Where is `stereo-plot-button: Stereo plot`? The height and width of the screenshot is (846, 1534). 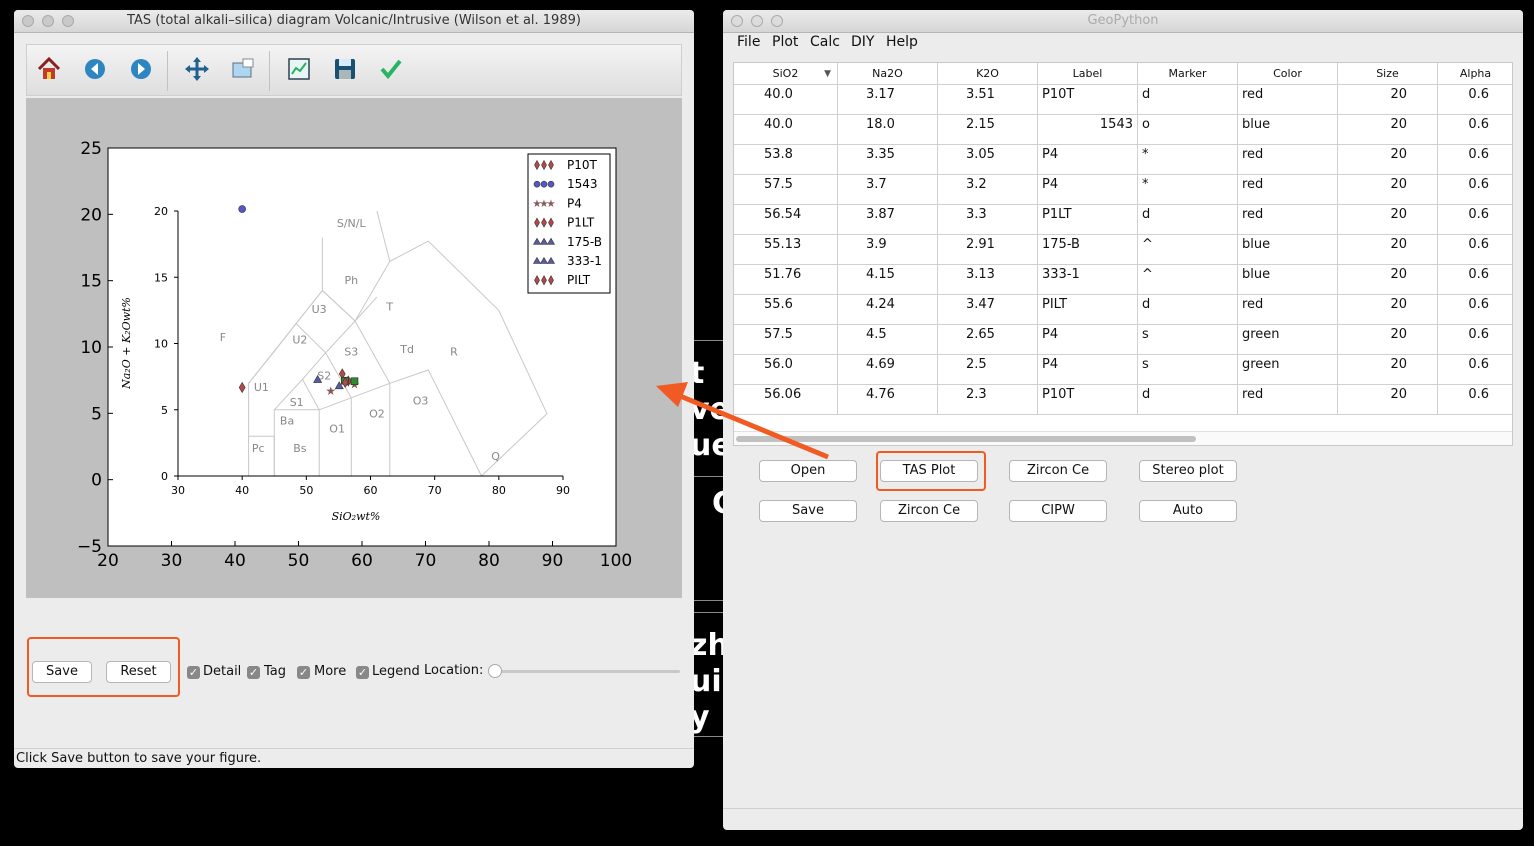
stereo-plot-button: Stereo plot is located at coordinates (1188, 471).